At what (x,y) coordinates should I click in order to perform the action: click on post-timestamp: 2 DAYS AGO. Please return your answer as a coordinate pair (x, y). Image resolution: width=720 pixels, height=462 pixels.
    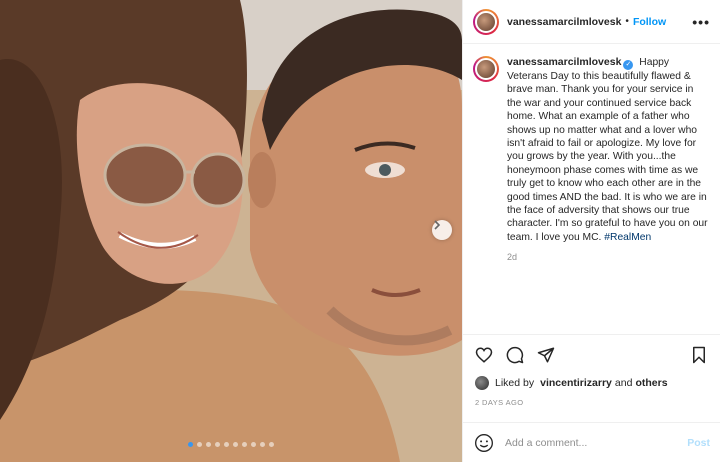
    Looking at the image, I should click on (499, 402).